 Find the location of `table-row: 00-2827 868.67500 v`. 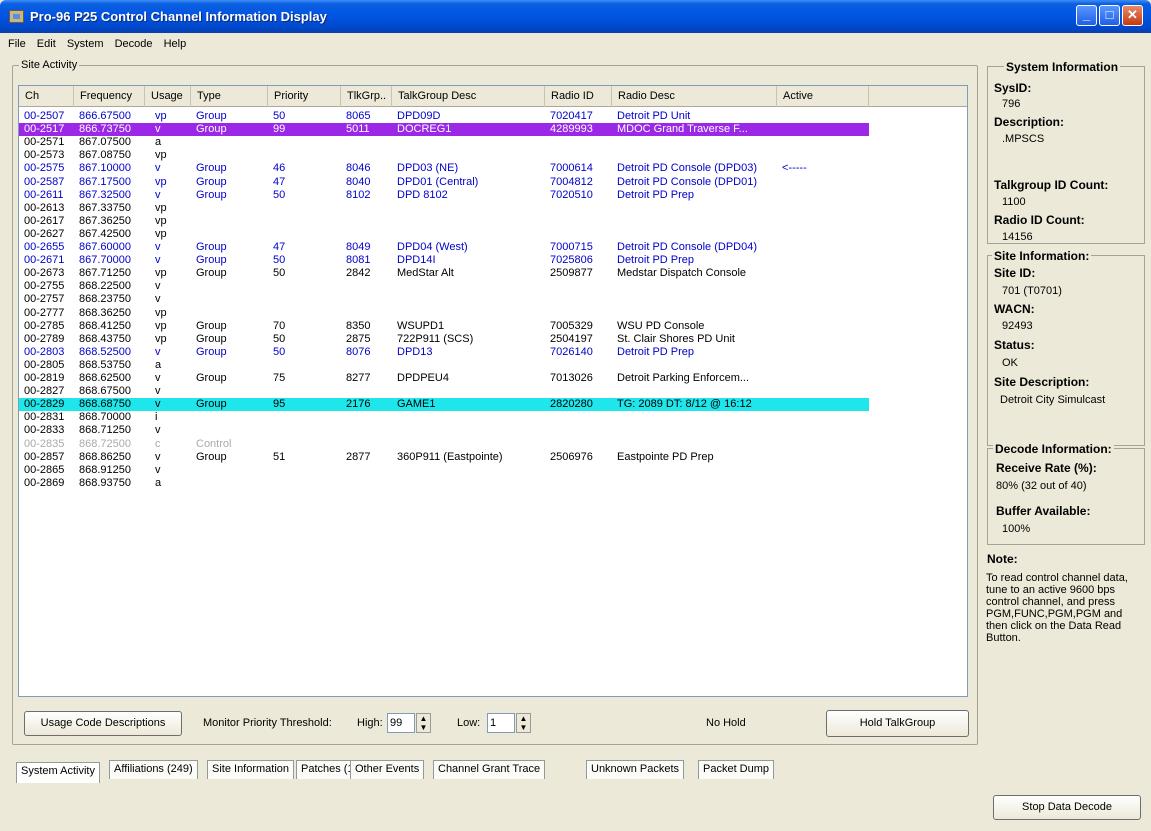

table-row: 00-2827 868.67500 v is located at coordinates (444, 391).